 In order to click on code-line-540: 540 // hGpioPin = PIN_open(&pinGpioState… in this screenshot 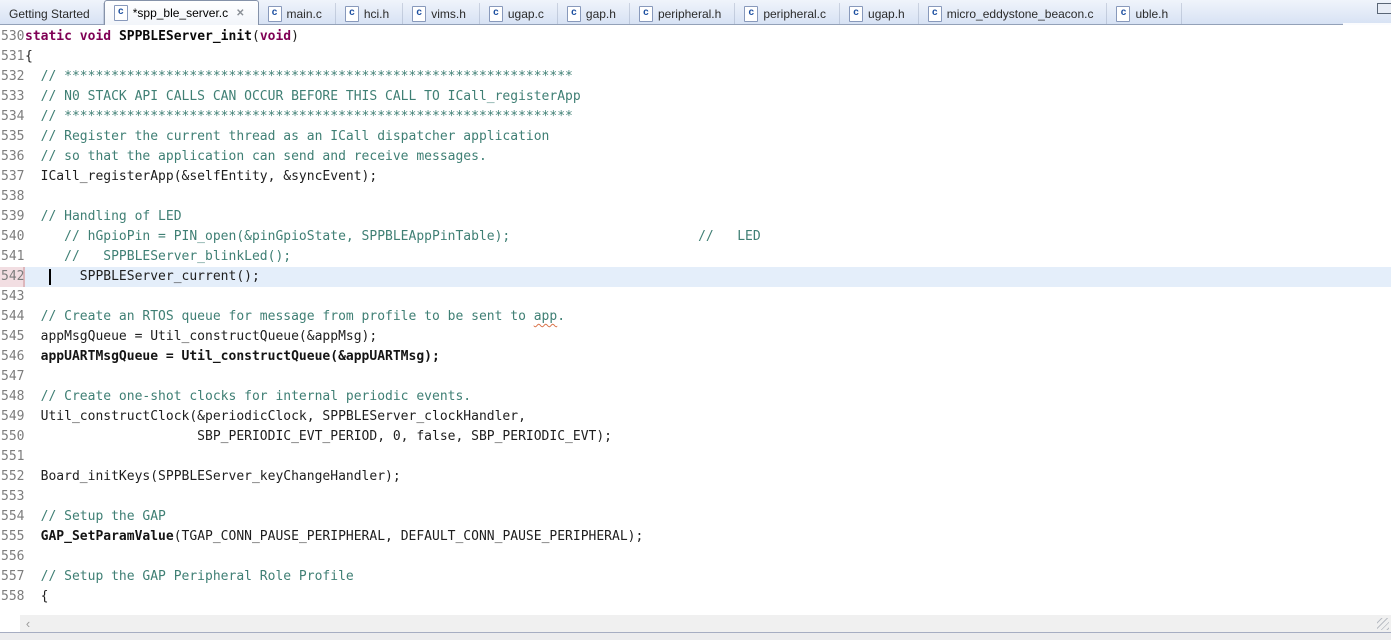, I will do `click(695, 237)`.